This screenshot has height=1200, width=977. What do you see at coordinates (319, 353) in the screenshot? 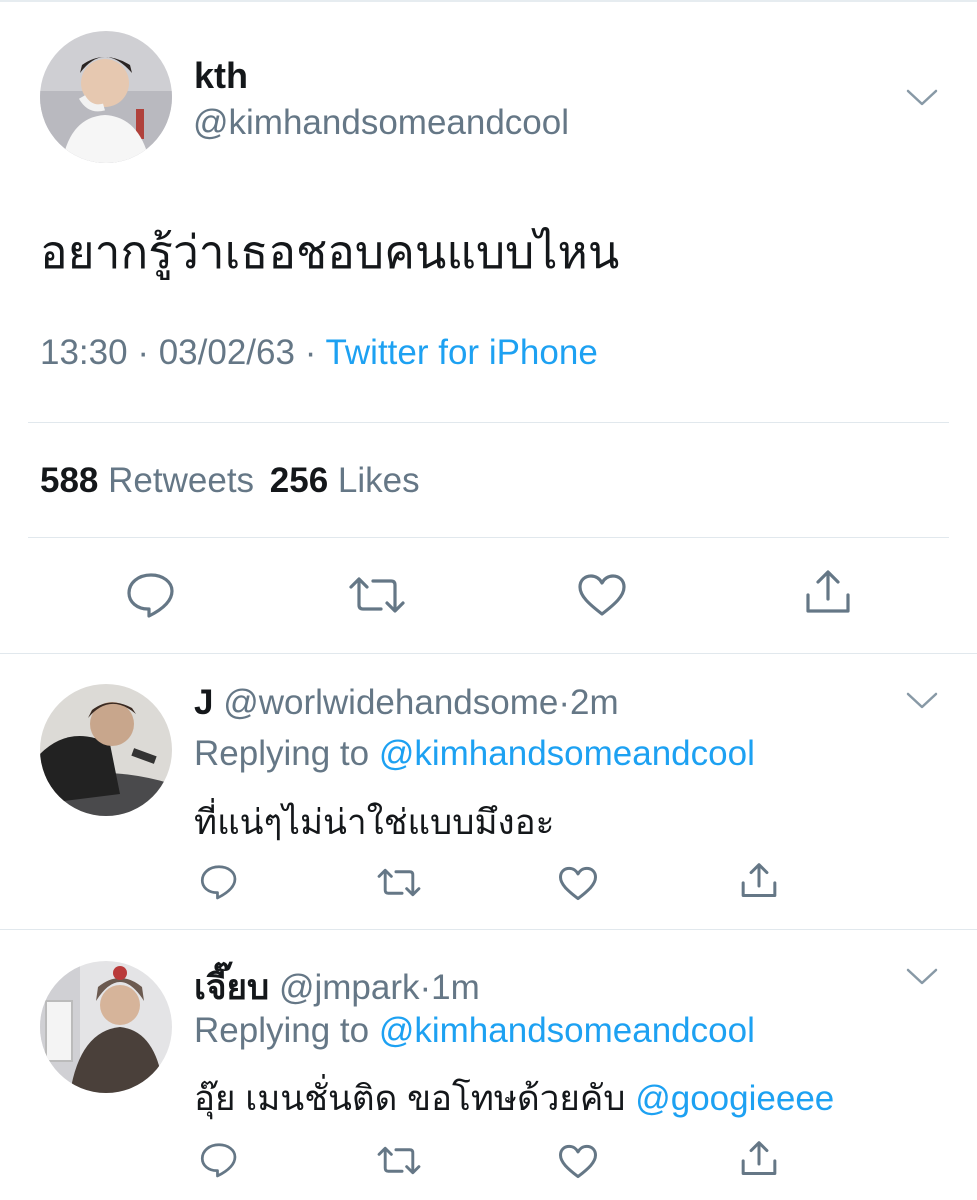
I see `tweet-timestamp: 13:30 · 03/02/63 · Twitter for iPhone` at bounding box center [319, 353].